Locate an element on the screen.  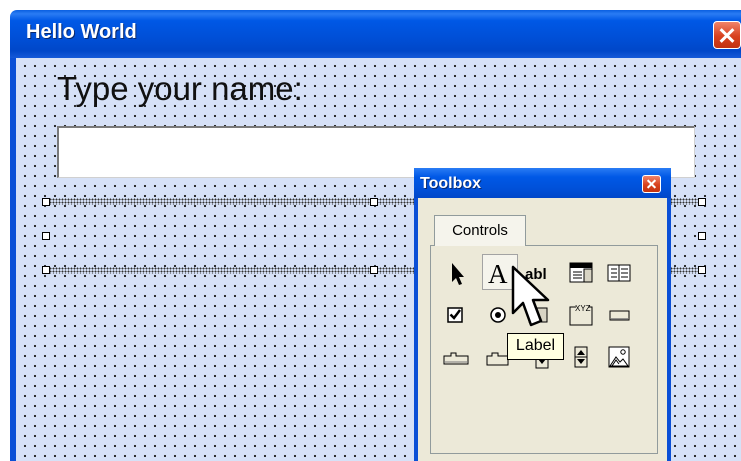
resize-handle-top-left is located at coordinates (46, 202).